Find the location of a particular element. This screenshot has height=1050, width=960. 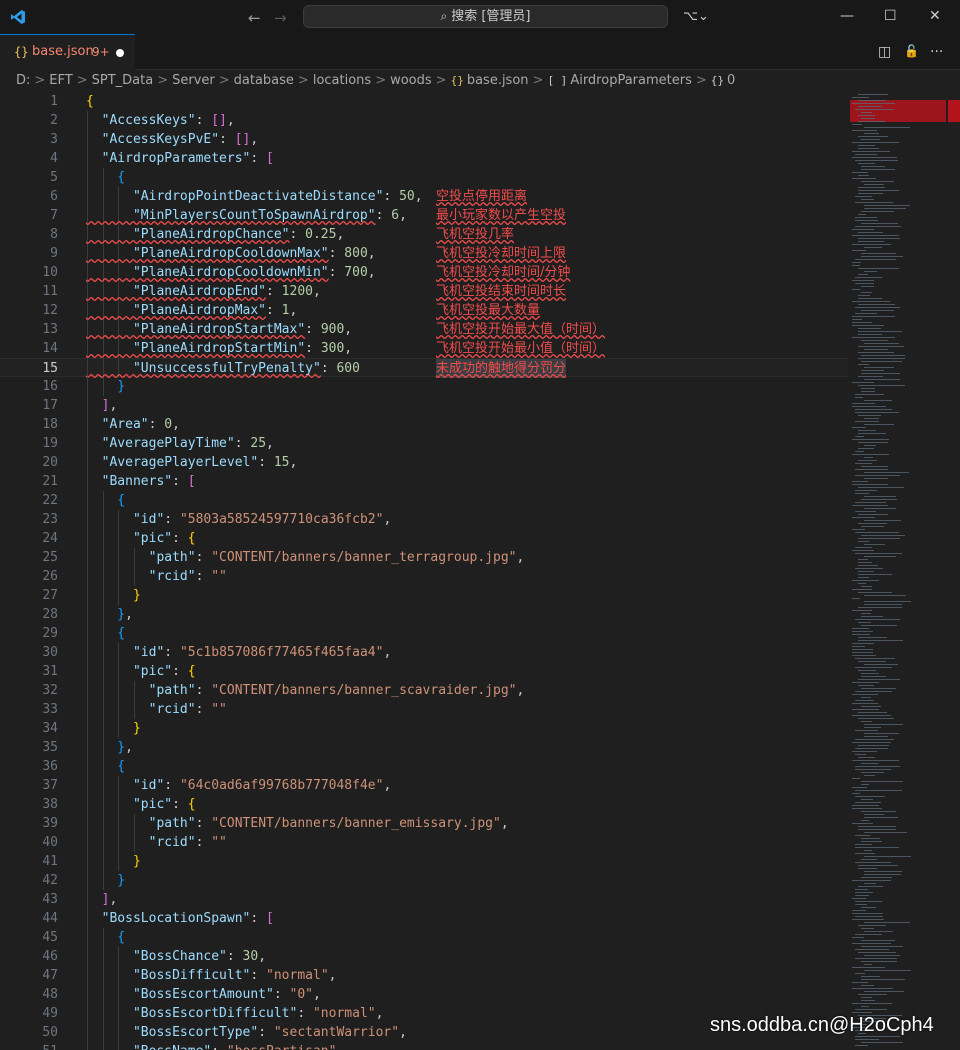

code-line: 30 "id": "5c1b857086f77465f465faa4", is located at coordinates (424, 652).